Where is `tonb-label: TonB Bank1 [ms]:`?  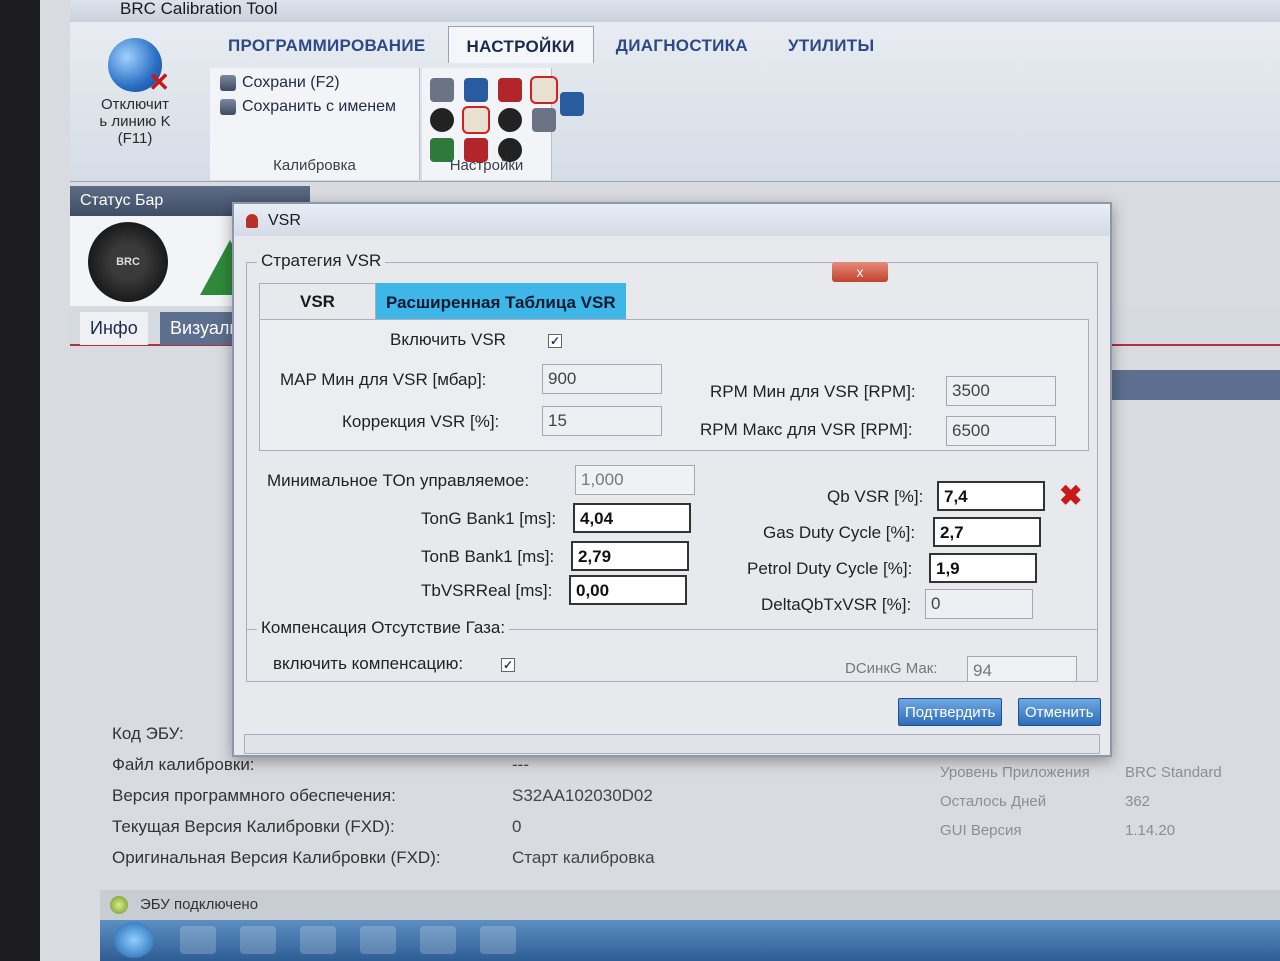 tonb-label: TonB Bank1 [ms]: is located at coordinates (488, 556).